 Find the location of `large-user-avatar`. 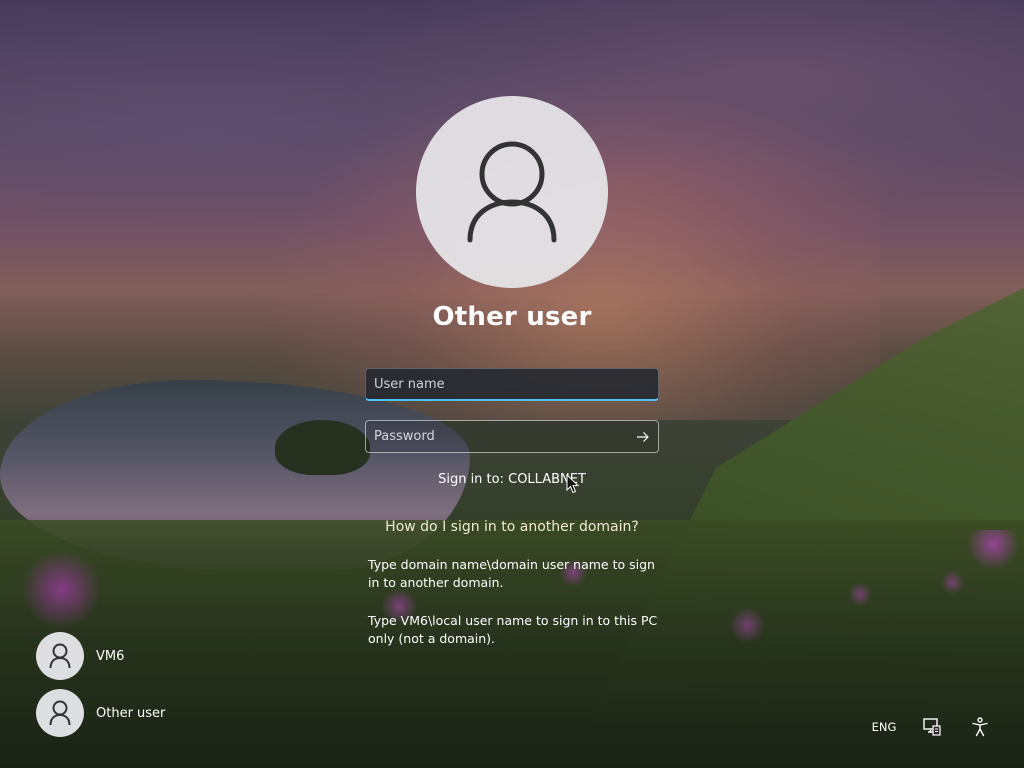

large-user-avatar is located at coordinates (512, 192).